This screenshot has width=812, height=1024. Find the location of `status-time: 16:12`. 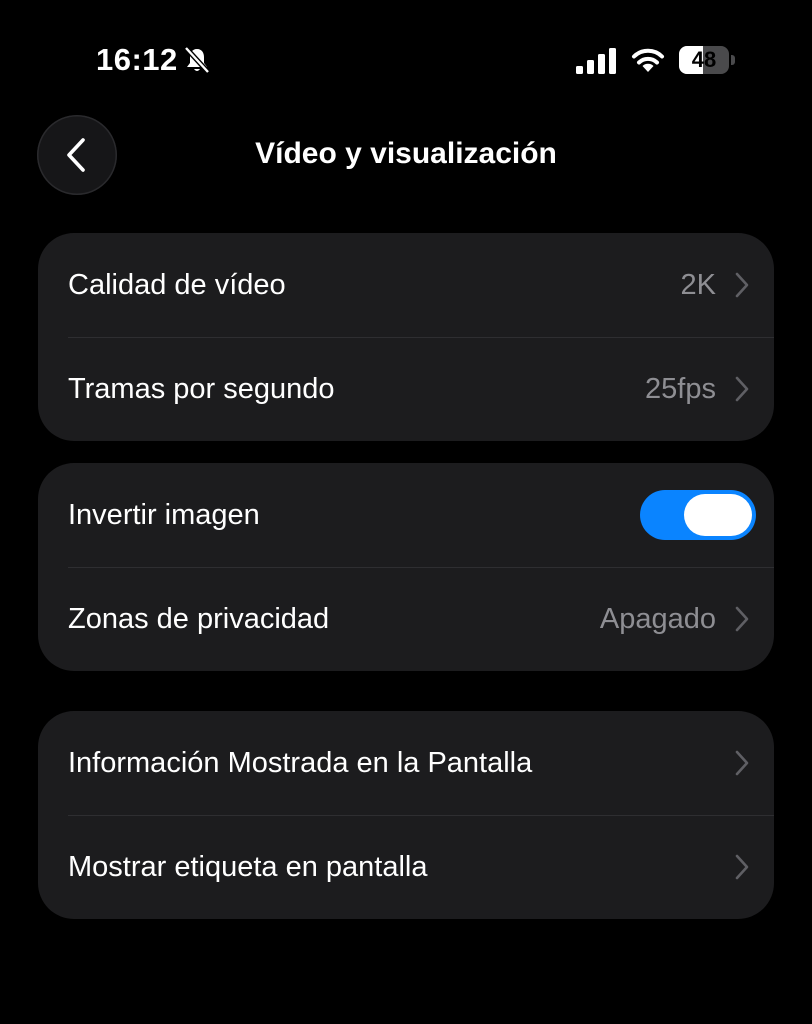

status-time: 16:12 is located at coordinates (137, 59).